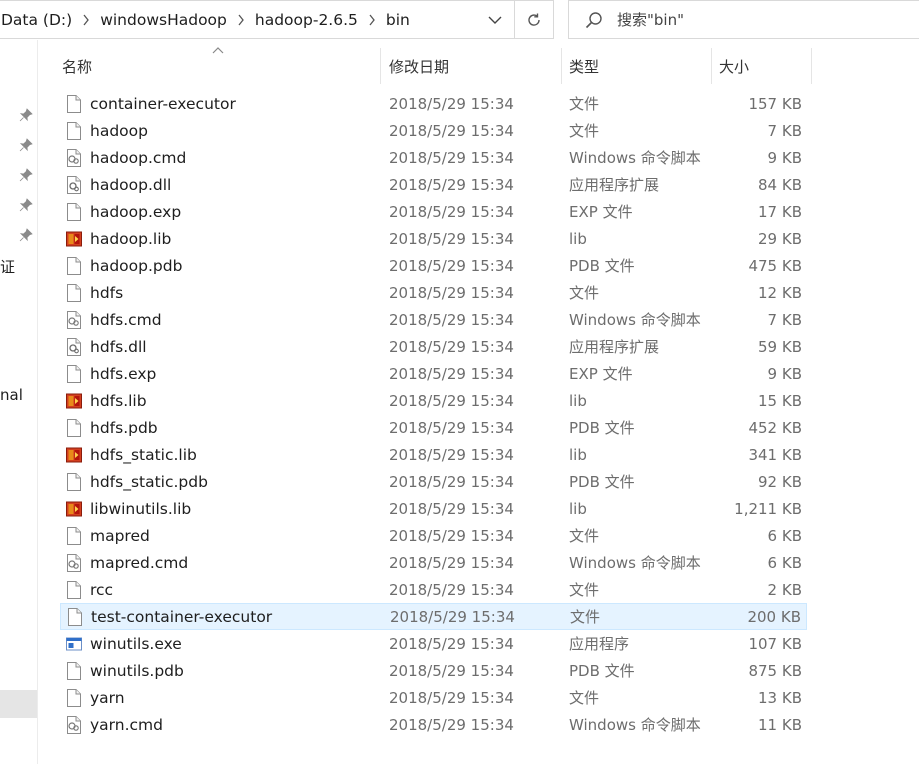 Image resolution: width=919 pixels, height=764 pixels. Describe the element at coordinates (163, 104) in the screenshot. I see `file-name: container-executor` at that location.